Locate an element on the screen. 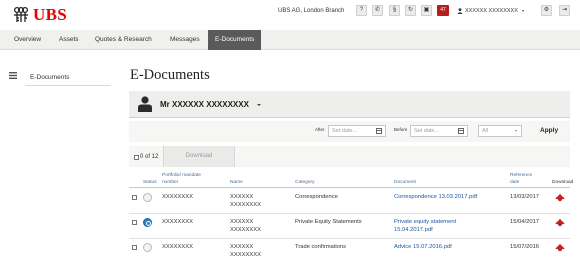 This screenshot has width=580, height=264. selection-count: 0 of 12 is located at coordinates (146, 157).